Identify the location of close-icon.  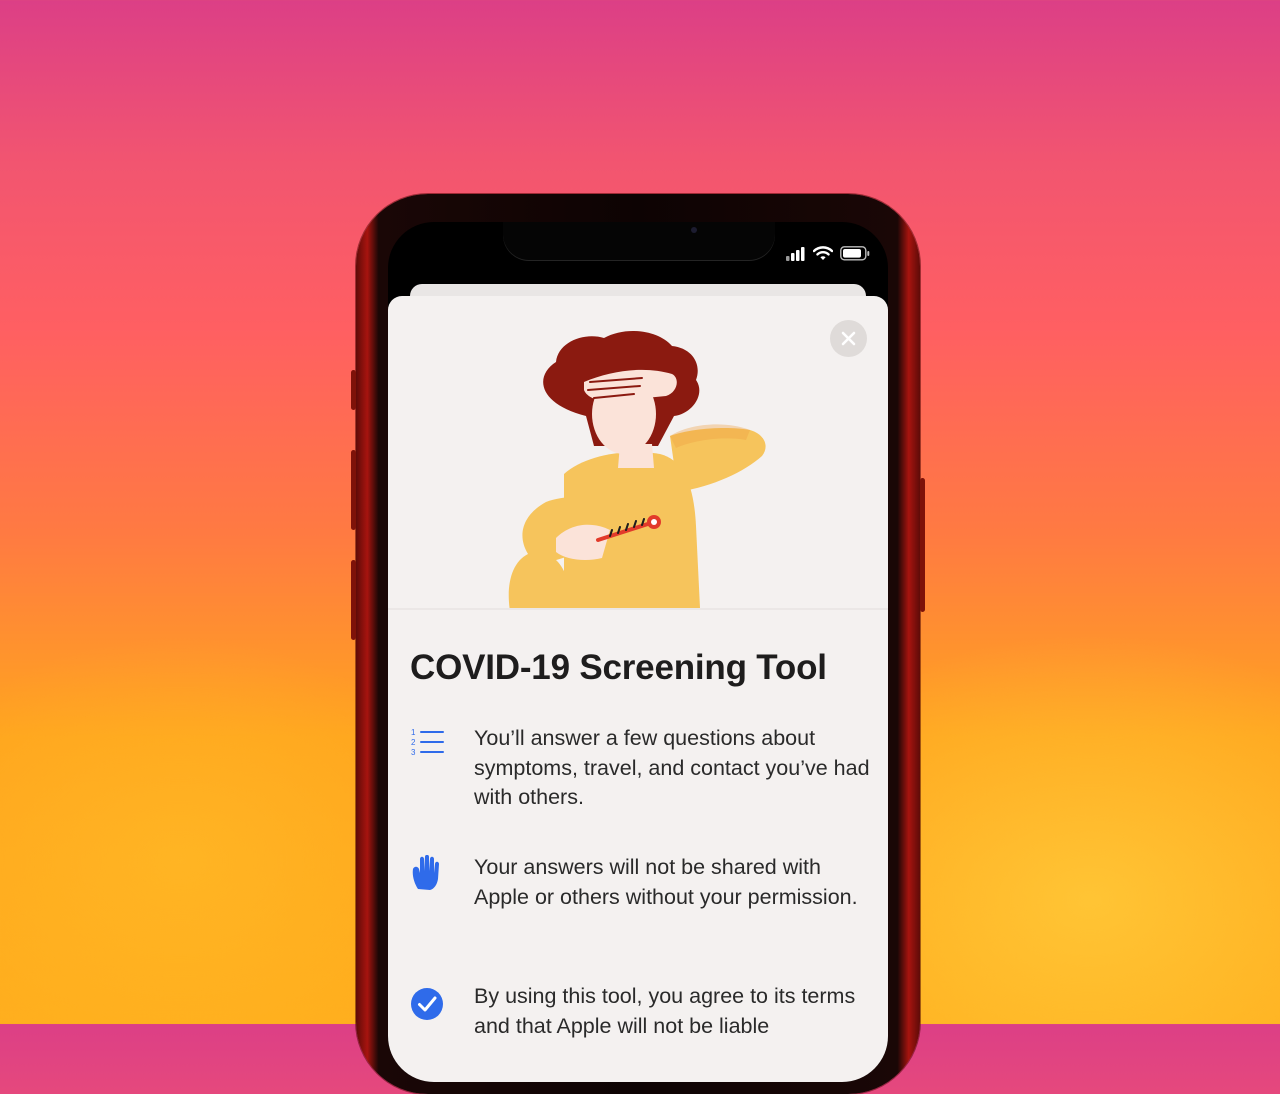
(848, 338).